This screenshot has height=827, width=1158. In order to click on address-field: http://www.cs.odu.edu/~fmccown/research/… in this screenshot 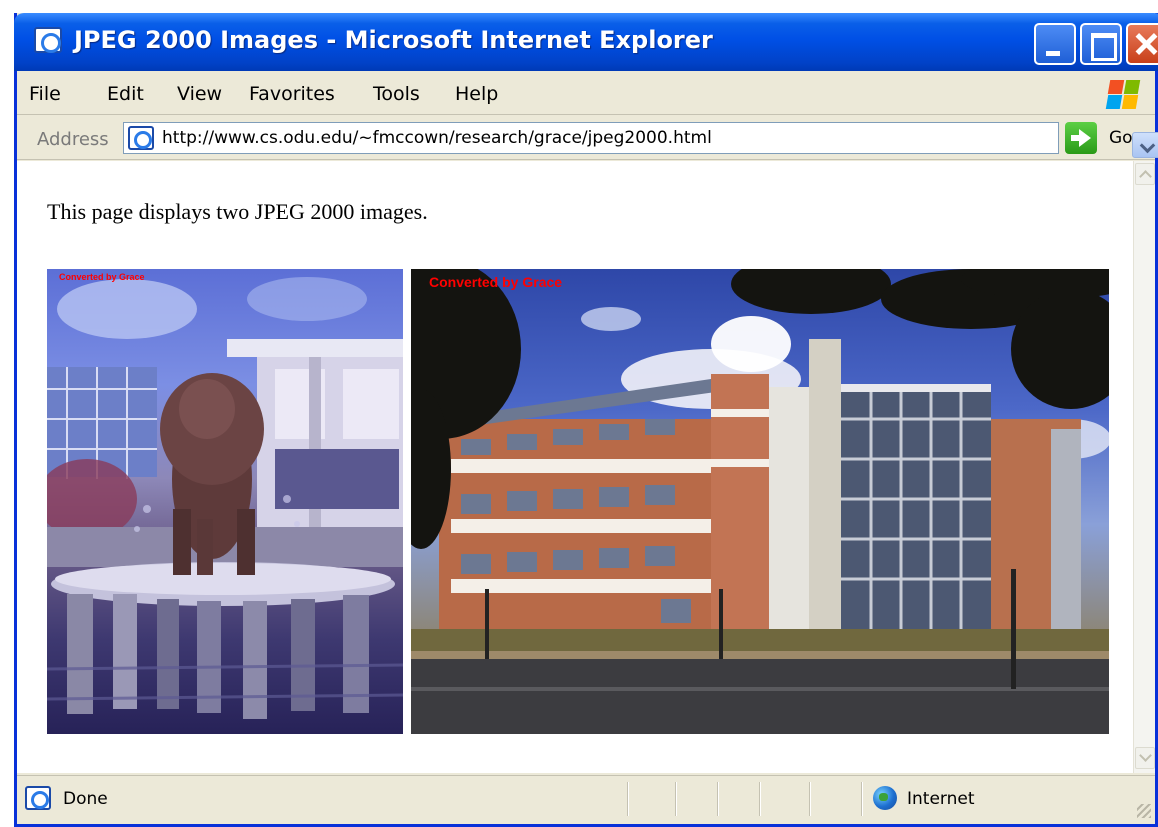, I will do `click(640, 140)`.